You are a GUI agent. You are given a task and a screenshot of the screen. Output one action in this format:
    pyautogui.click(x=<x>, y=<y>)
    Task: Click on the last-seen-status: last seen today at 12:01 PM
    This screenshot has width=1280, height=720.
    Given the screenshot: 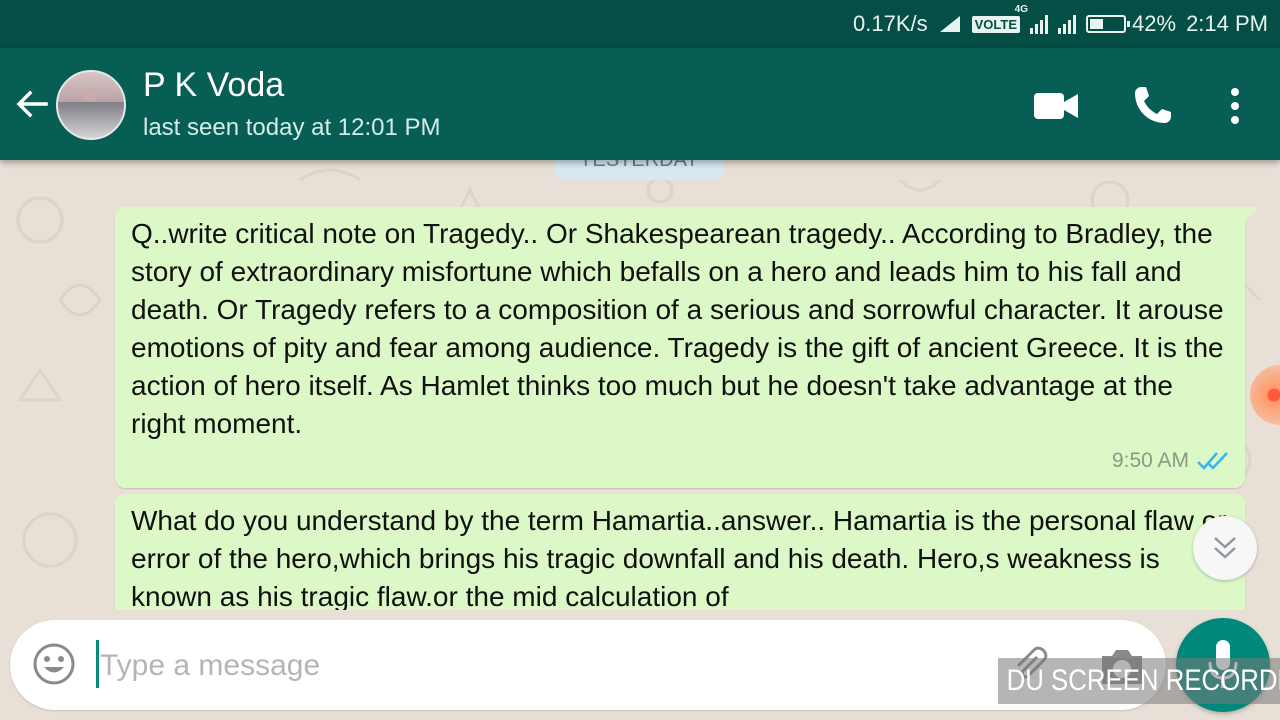 What is the action you would take?
    pyautogui.click(x=292, y=128)
    